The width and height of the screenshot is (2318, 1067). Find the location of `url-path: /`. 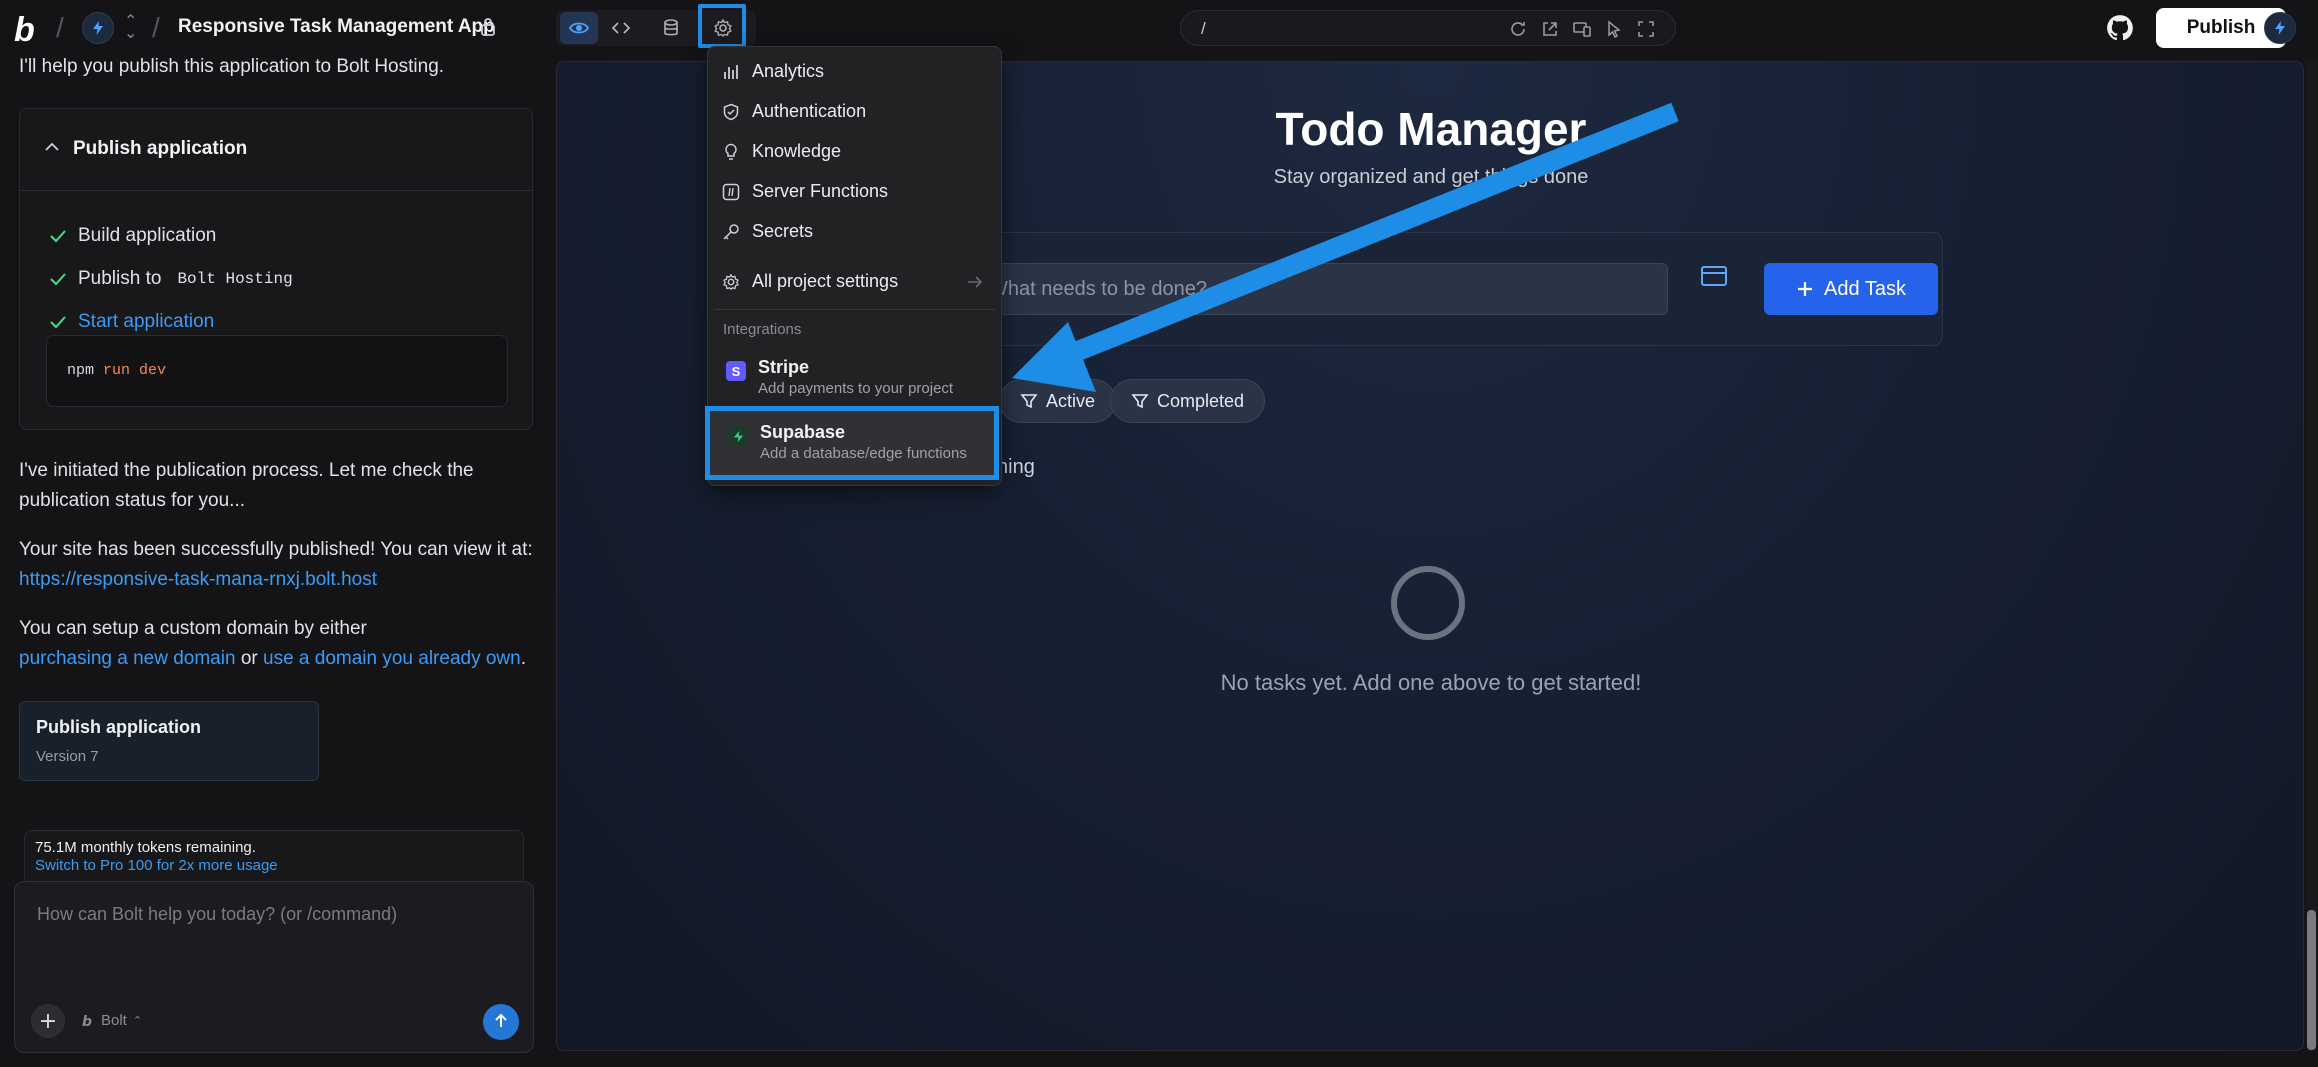

url-path: / is located at coordinates (1203, 28).